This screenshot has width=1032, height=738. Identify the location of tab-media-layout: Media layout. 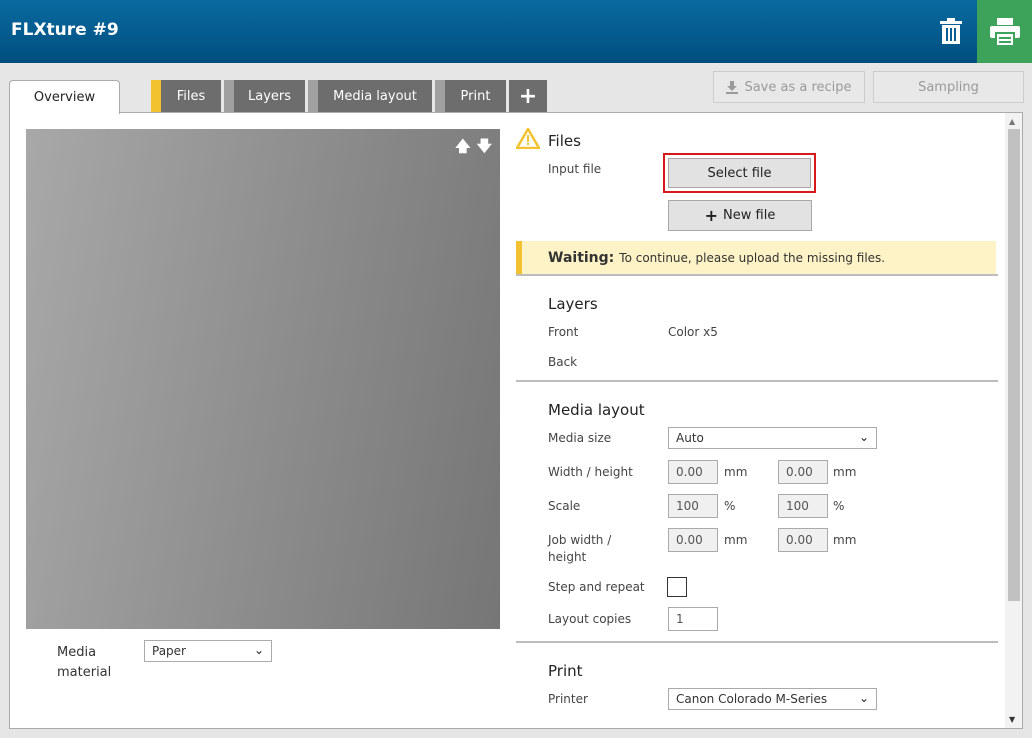
(370, 96).